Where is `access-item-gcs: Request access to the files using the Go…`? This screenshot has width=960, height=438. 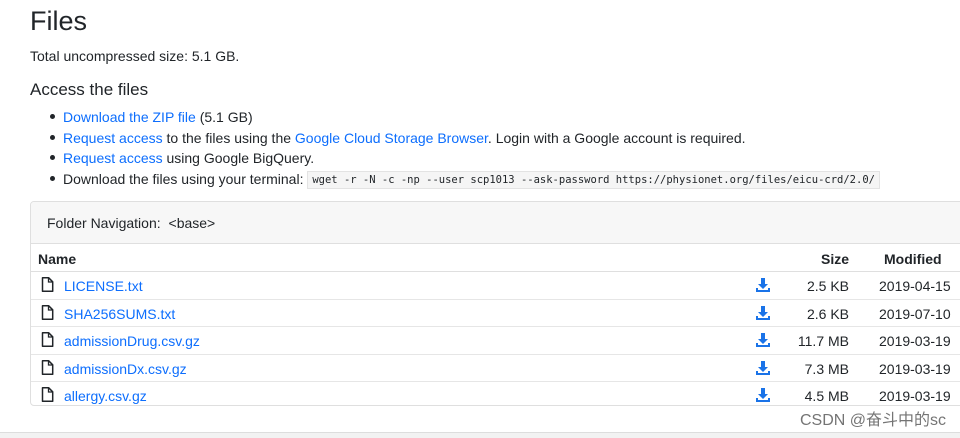 access-item-gcs: Request access to the files using the Go… is located at coordinates (463, 138).